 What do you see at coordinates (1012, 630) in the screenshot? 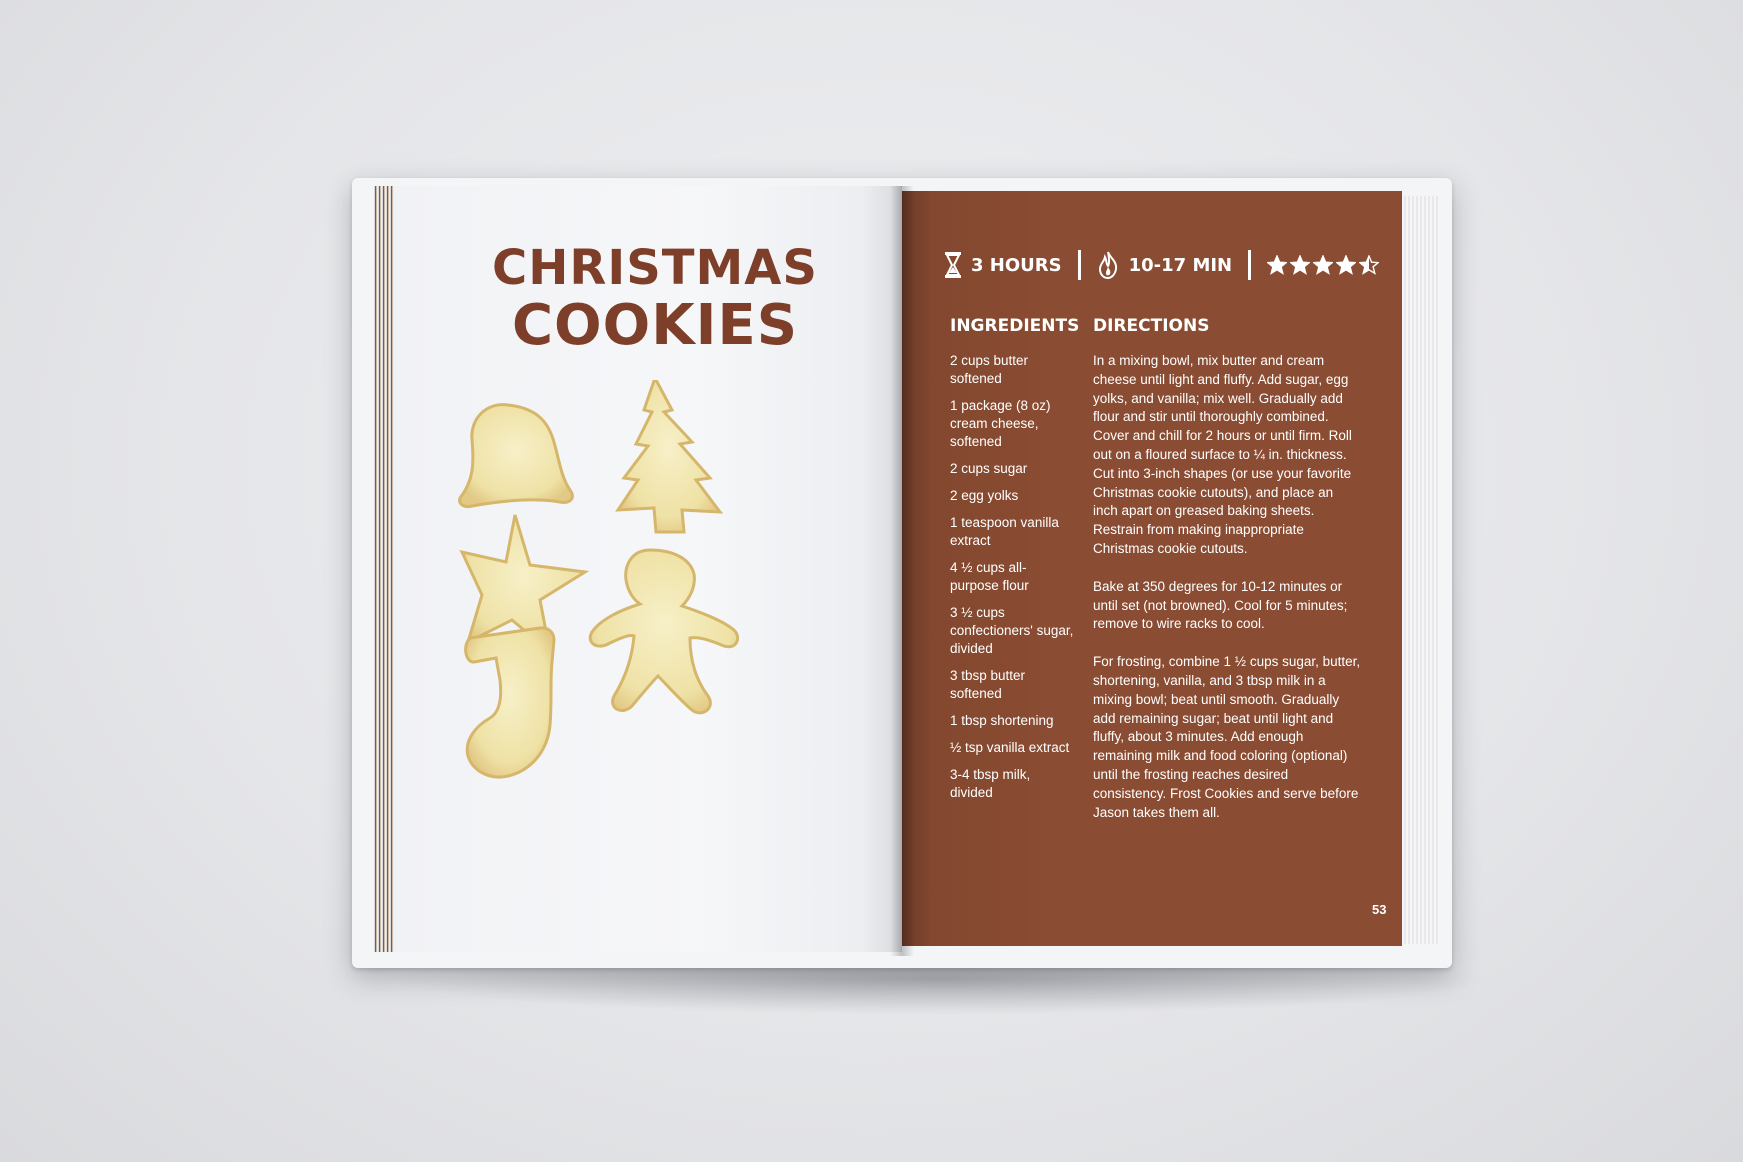
I see `ingredient-item: 3 ½ cups confectioners' sugar, divided` at bounding box center [1012, 630].